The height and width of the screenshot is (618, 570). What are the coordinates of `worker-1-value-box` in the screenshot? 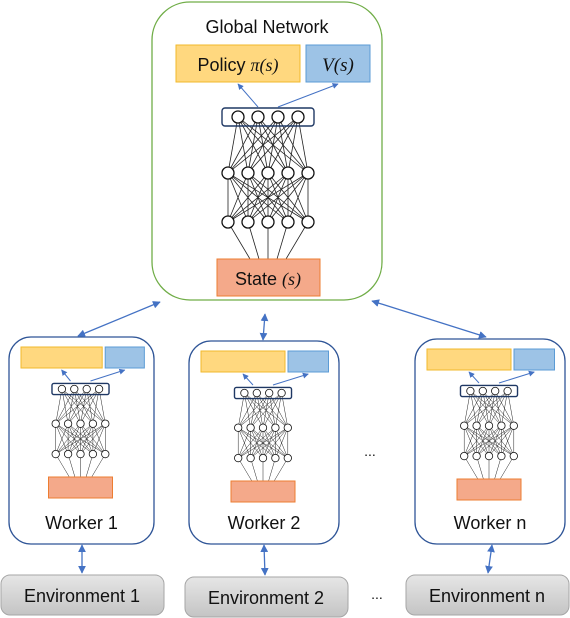 It's located at (124, 357).